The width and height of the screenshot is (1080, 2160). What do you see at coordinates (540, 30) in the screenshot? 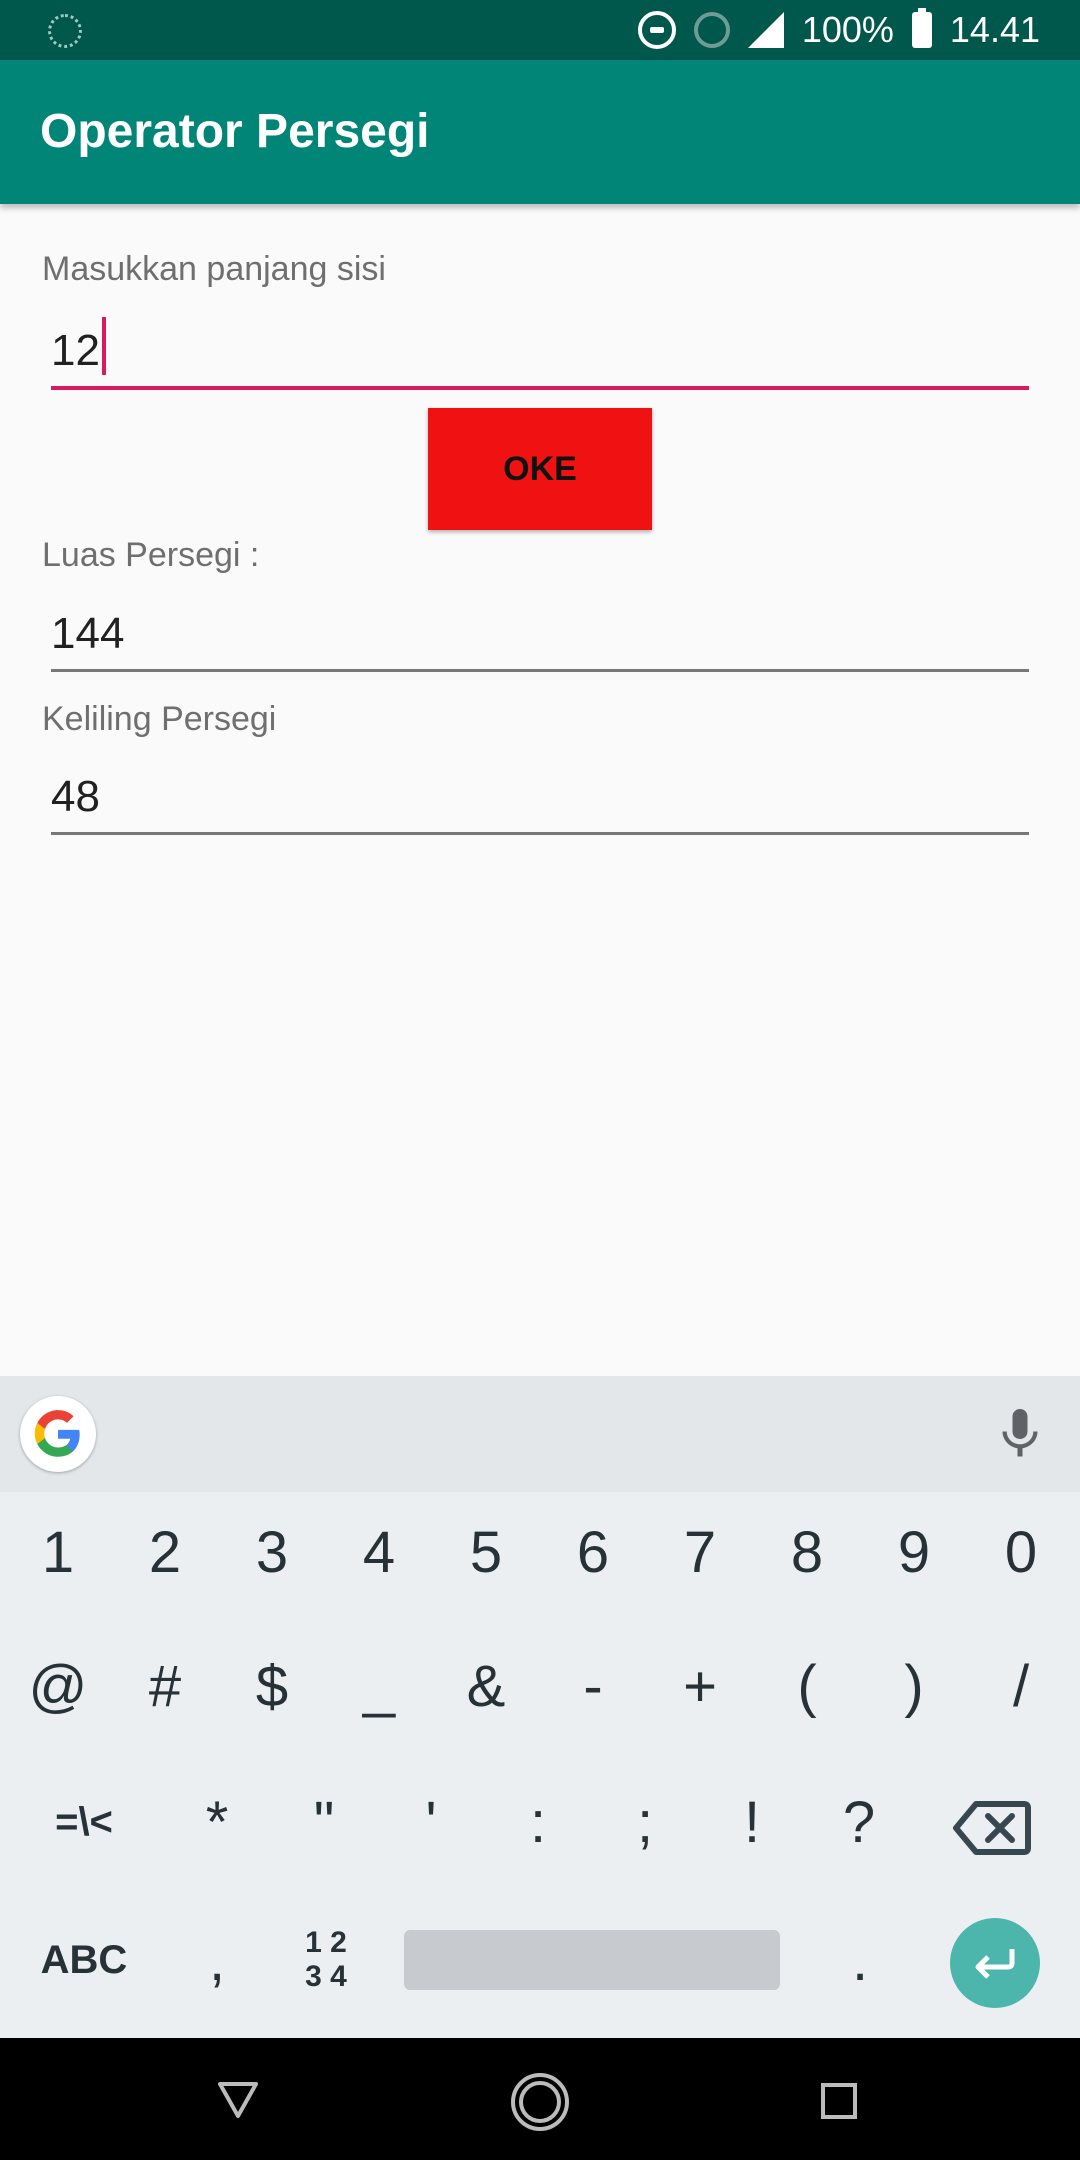
I see `status-bar: 100% 14.41` at bounding box center [540, 30].